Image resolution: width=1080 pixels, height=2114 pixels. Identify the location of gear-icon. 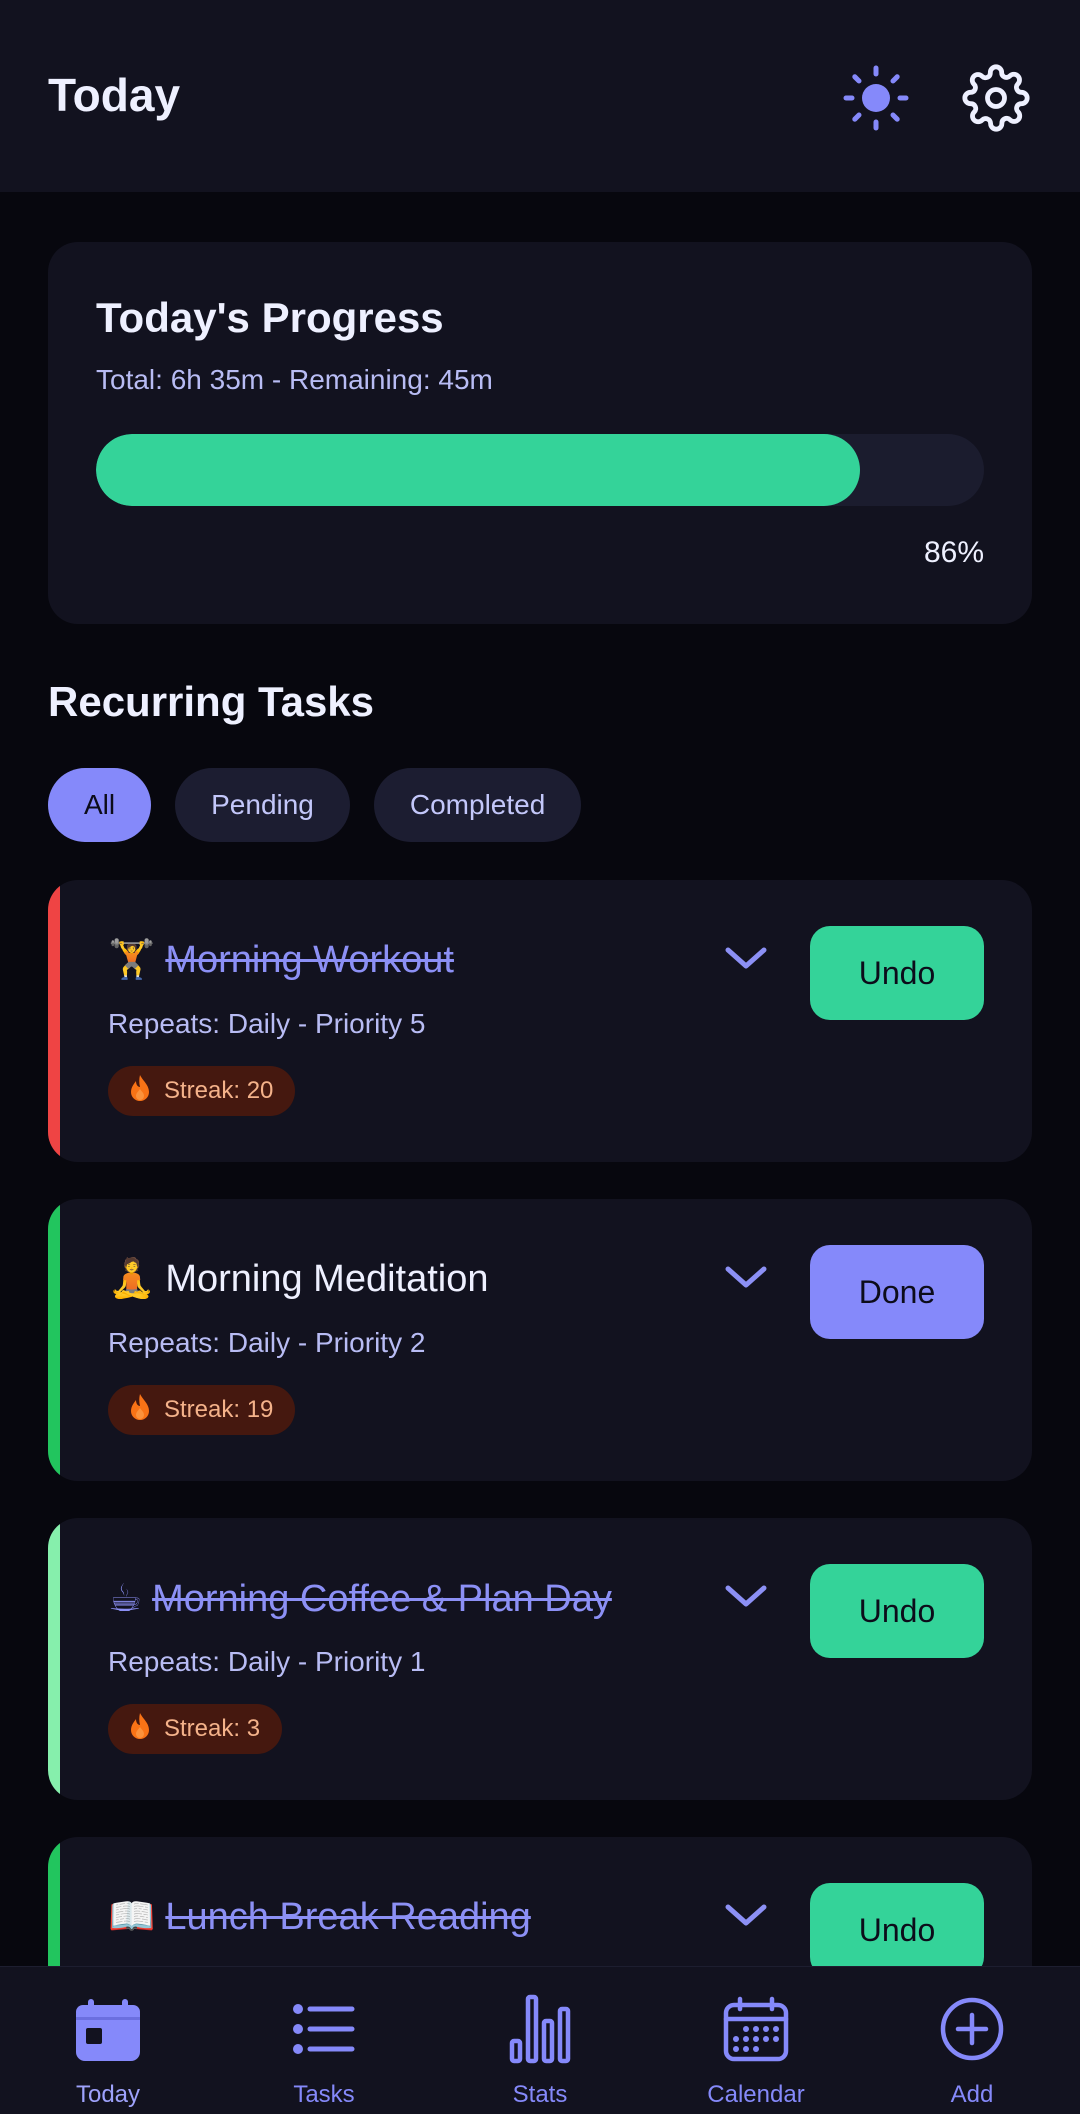
(996, 98).